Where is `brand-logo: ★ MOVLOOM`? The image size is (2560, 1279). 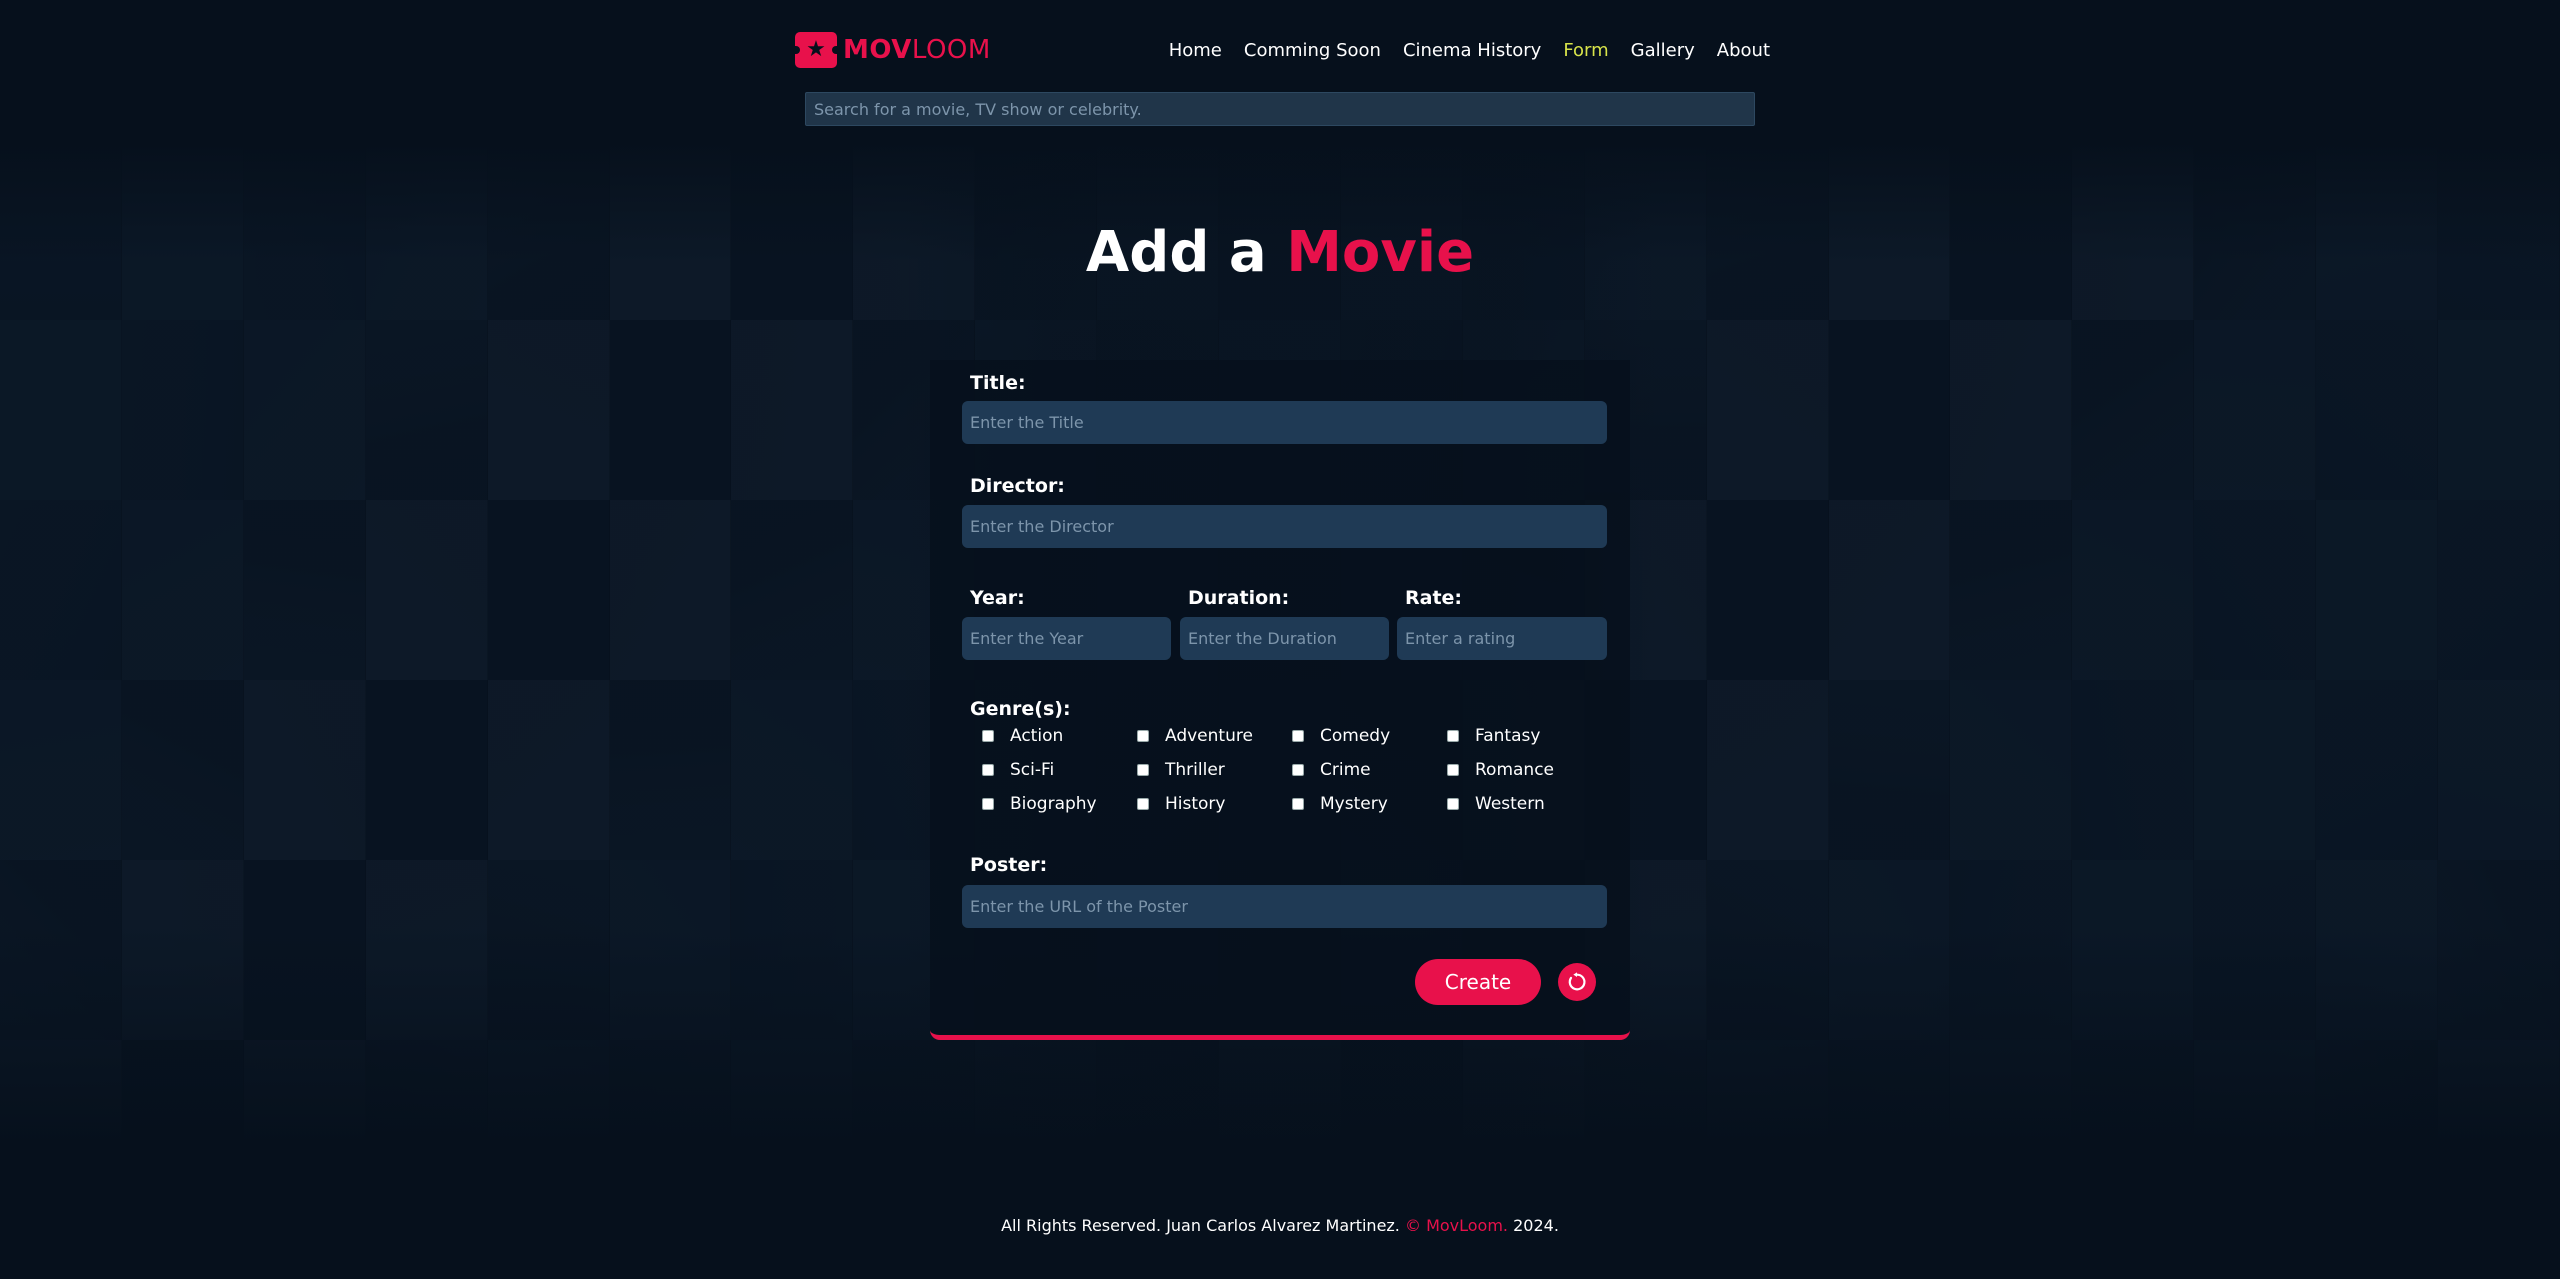 brand-logo: ★ MOVLOOM is located at coordinates (892, 50).